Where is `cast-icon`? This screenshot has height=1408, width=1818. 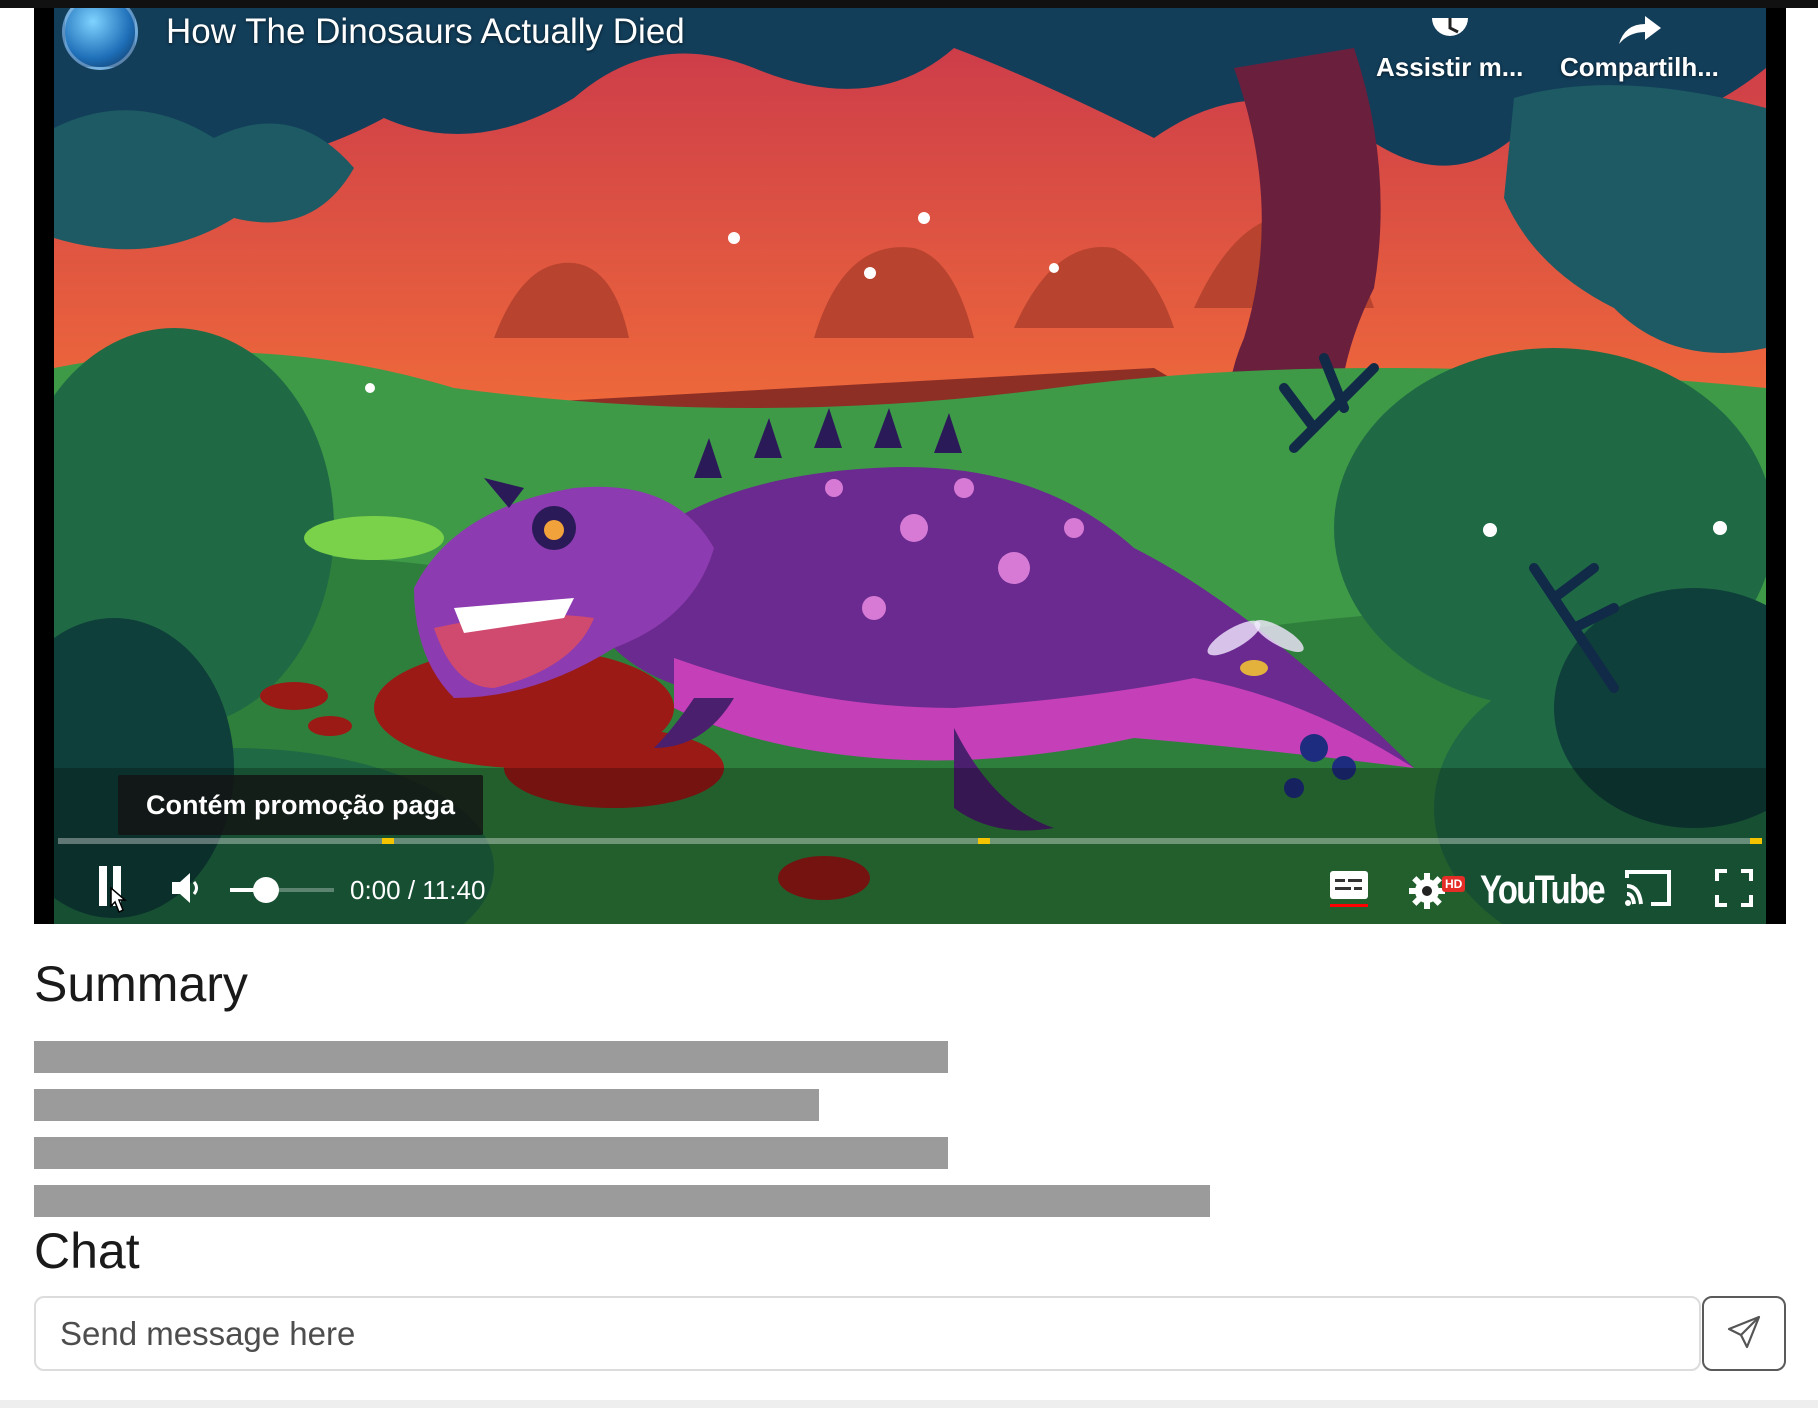 cast-icon is located at coordinates (1648, 890).